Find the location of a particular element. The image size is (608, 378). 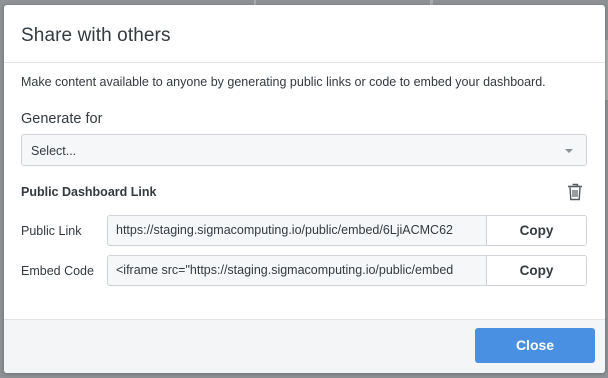

copy-public-link-button: Copy is located at coordinates (536, 230).